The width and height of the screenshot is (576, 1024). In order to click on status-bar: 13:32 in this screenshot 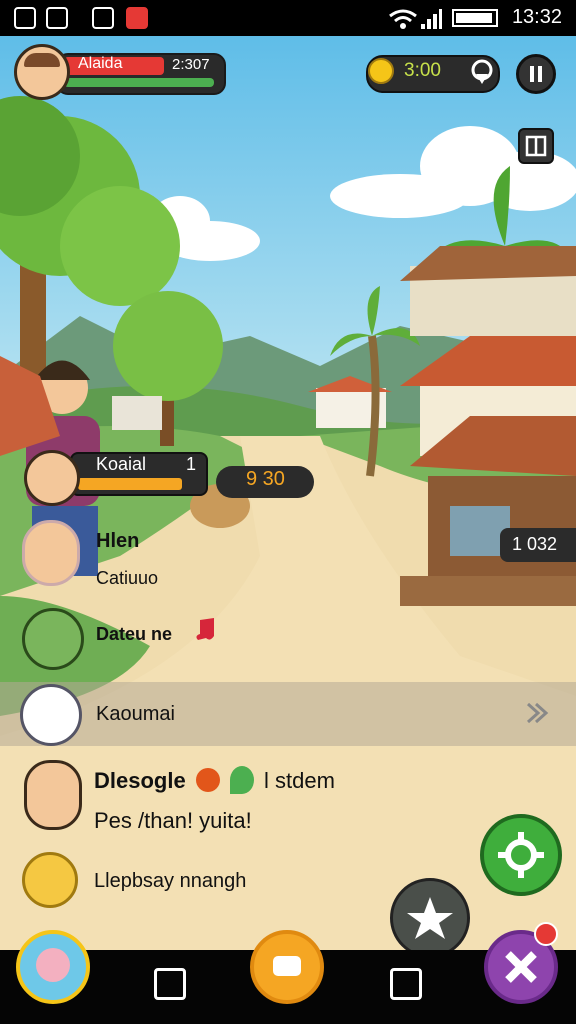, I will do `click(288, 18)`.